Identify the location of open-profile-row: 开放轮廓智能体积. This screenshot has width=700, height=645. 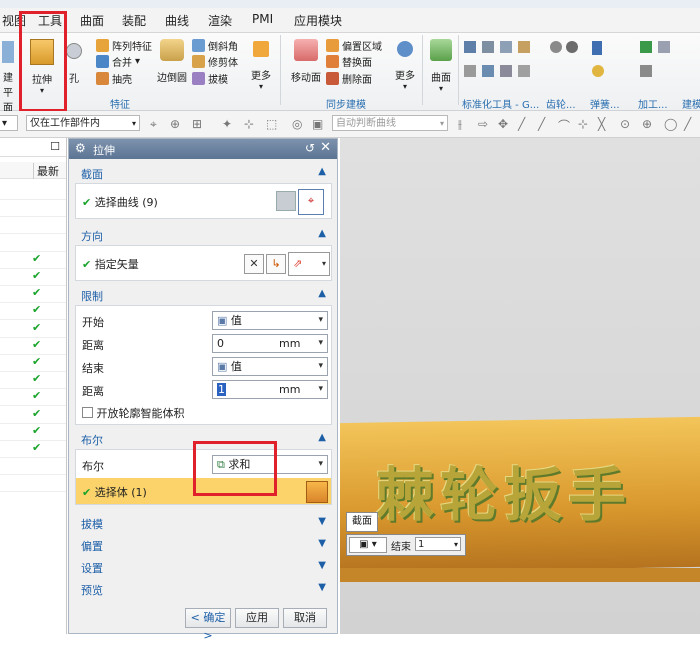
(133, 413).